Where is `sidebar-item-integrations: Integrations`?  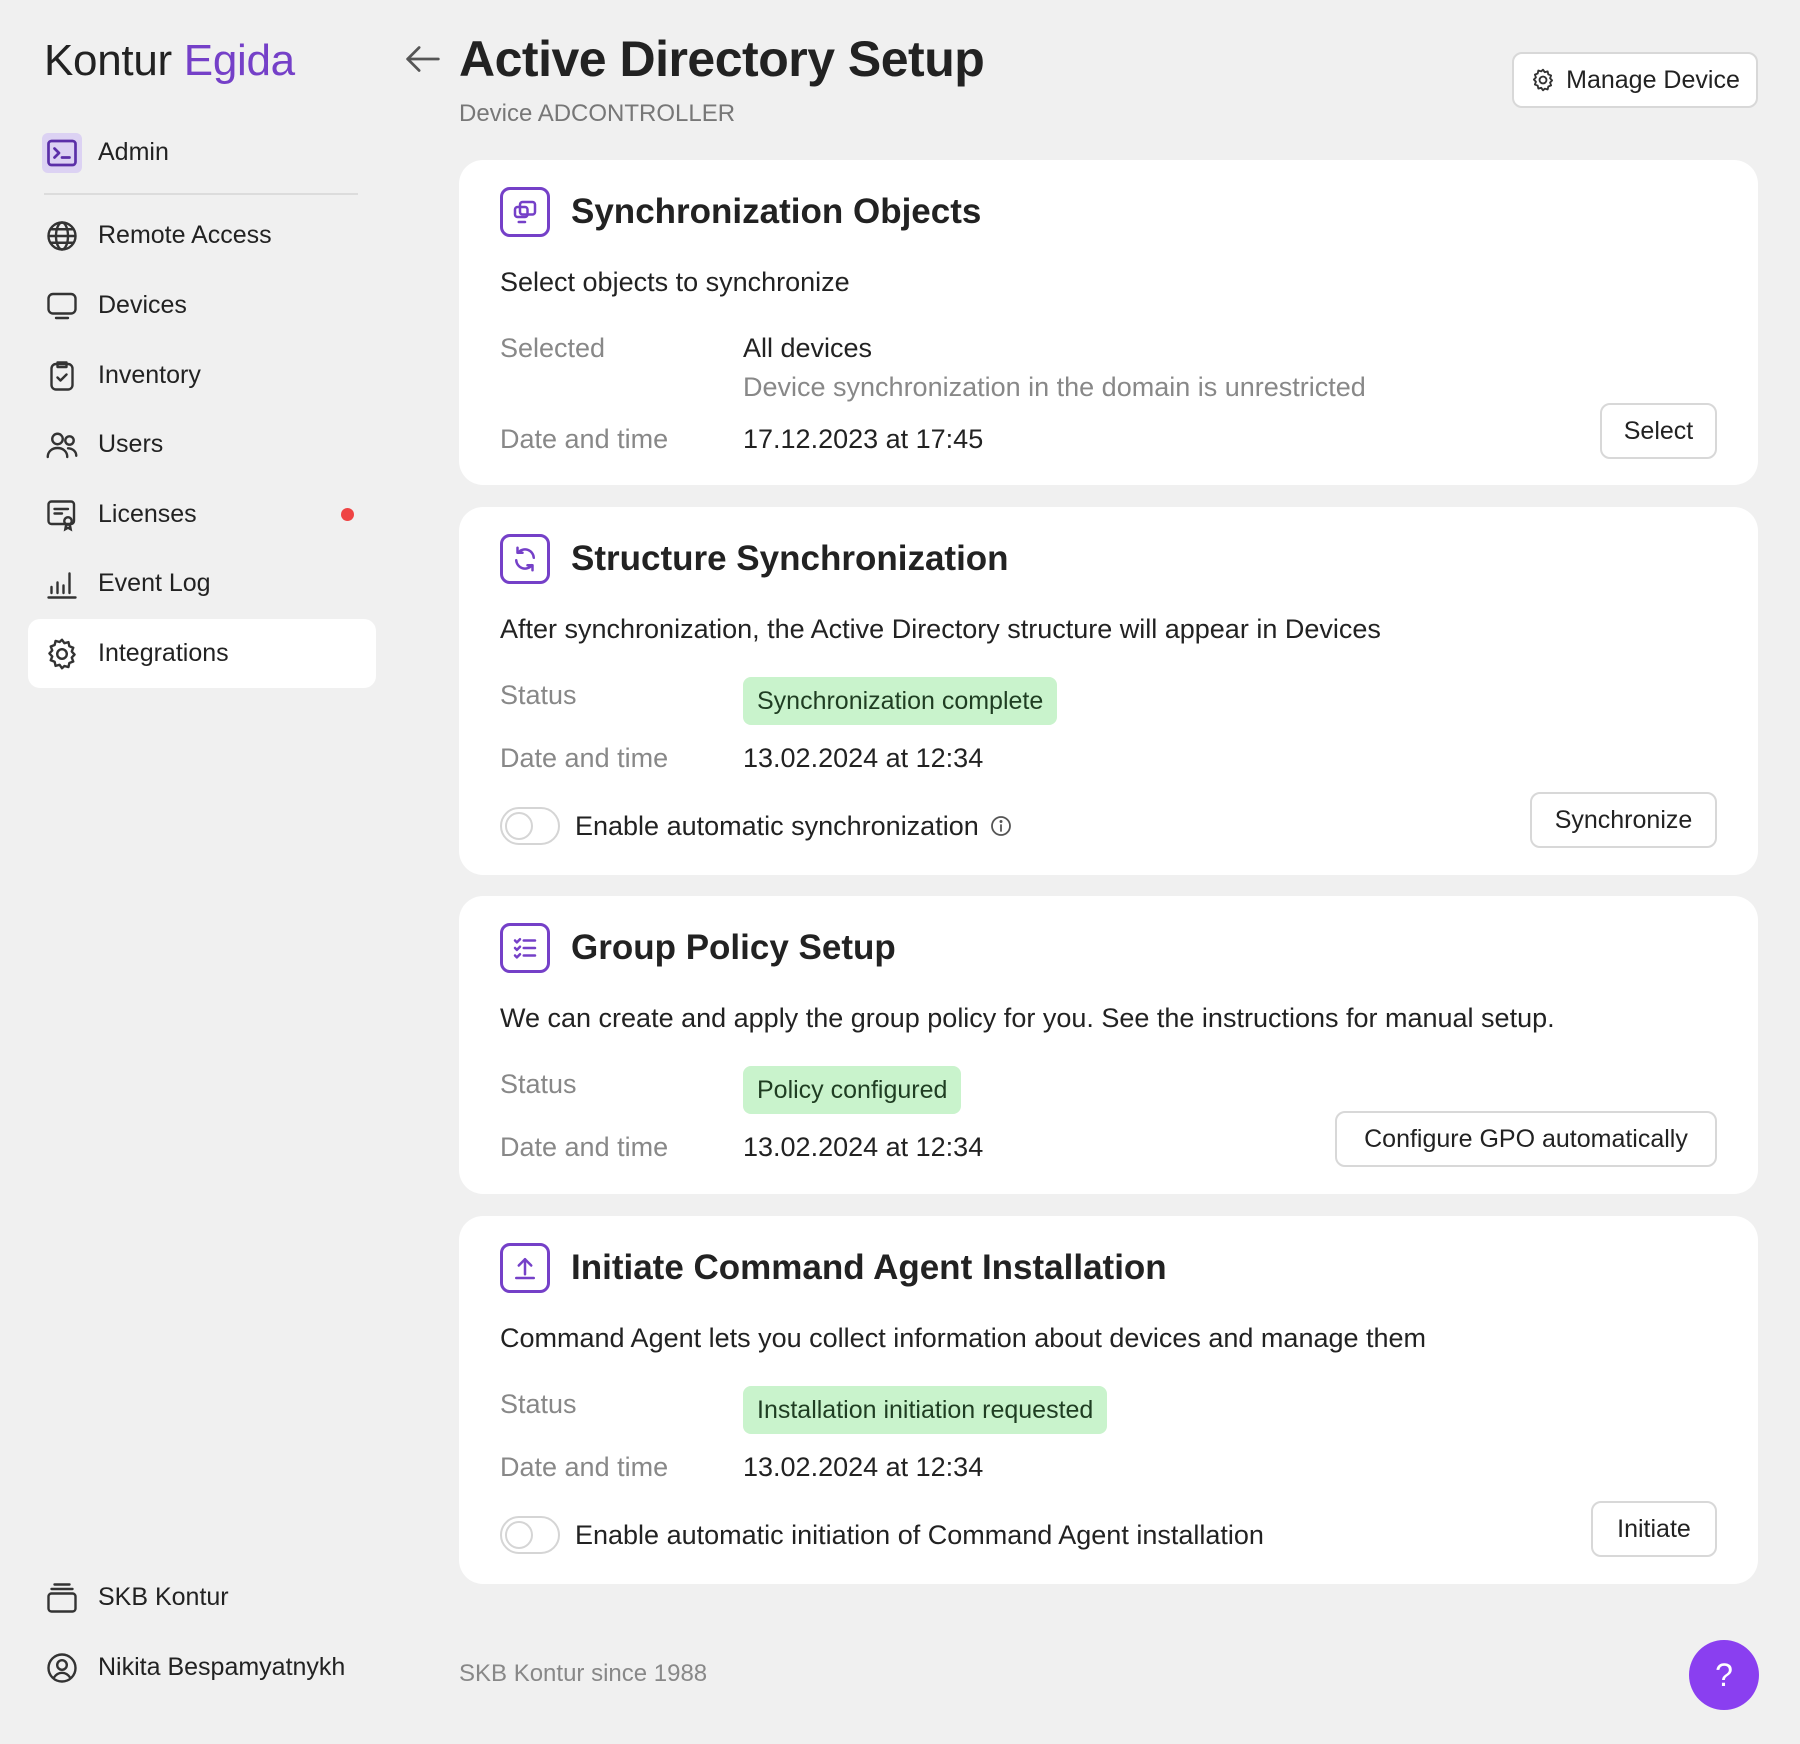
sidebar-item-integrations: Integrations is located at coordinates (202, 653).